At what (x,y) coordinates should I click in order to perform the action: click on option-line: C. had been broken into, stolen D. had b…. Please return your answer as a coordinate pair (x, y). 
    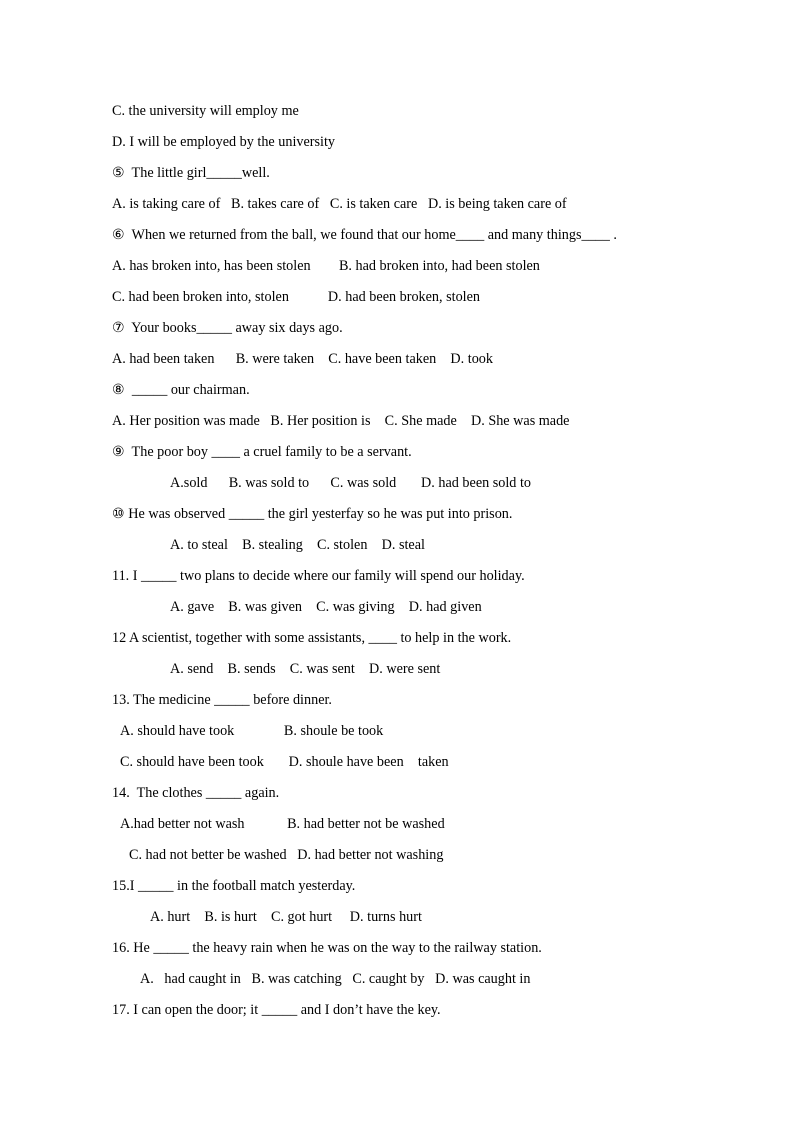
    Looking at the image, I should click on (296, 297).